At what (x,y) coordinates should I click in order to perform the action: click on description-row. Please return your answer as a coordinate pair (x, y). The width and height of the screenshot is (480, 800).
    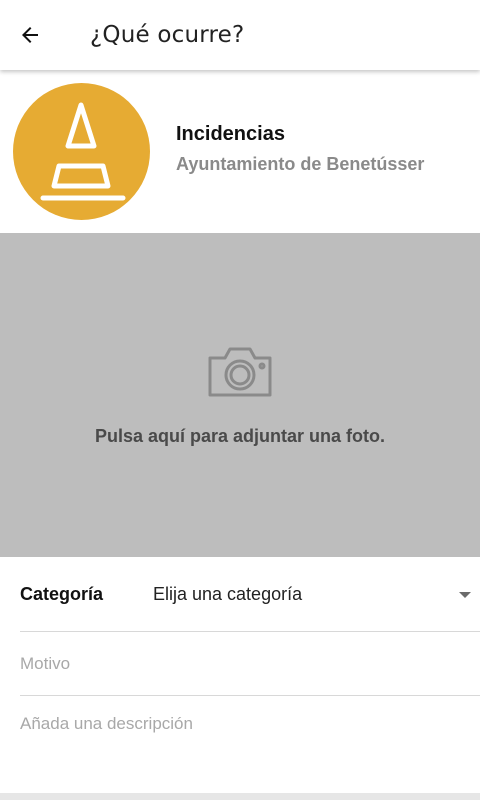
    Looking at the image, I should click on (250, 726).